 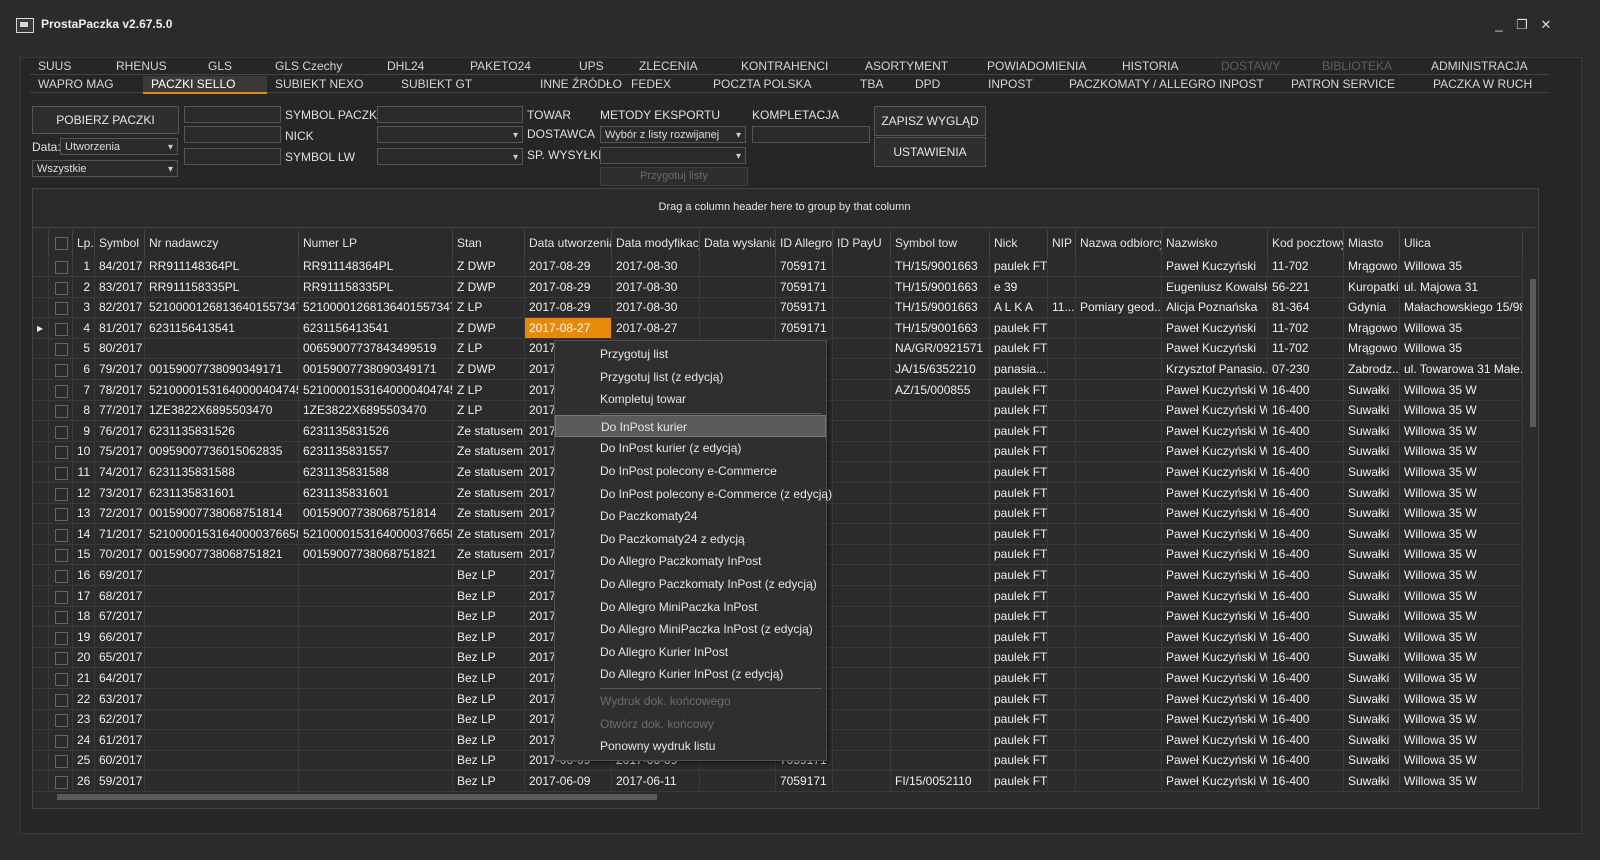 What do you see at coordinates (690, 724) in the screenshot?
I see `menu-item-otworz-dok-koncowy: Otwórz dok. końcowy` at bounding box center [690, 724].